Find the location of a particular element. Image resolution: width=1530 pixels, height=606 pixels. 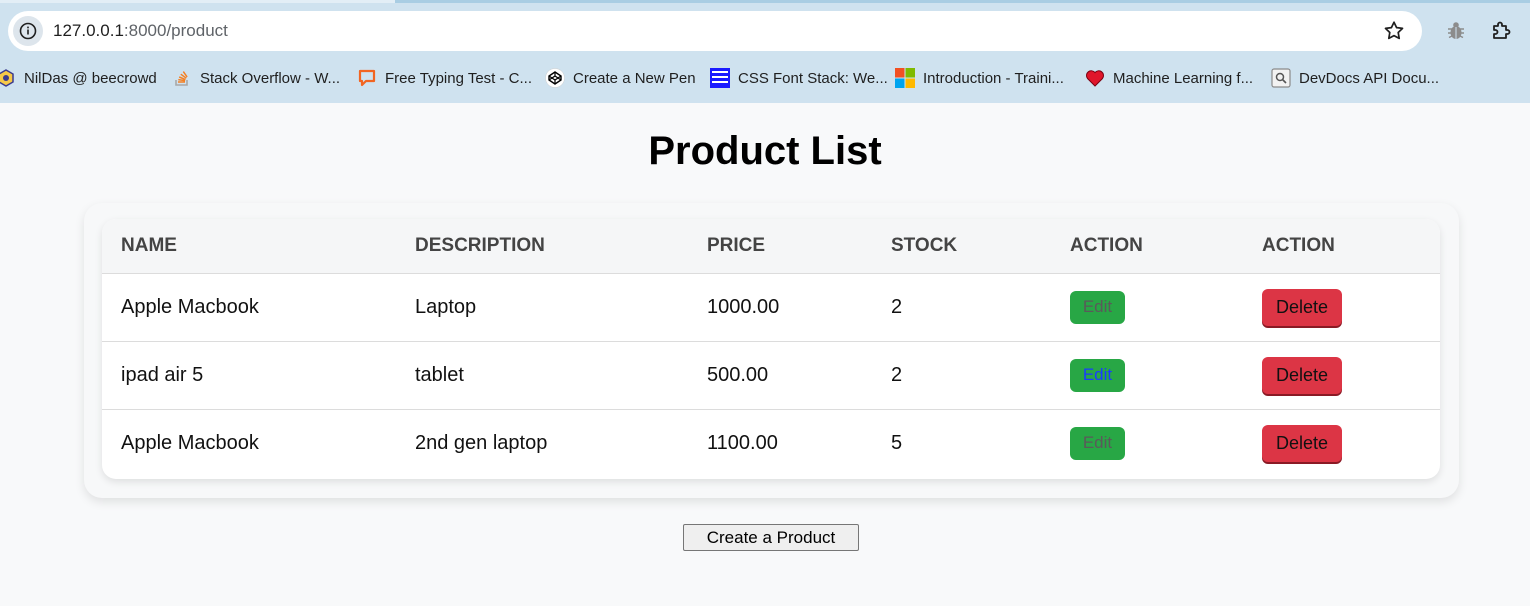

bookmark-codepen: Create a New Pen is located at coordinates (620, 78).